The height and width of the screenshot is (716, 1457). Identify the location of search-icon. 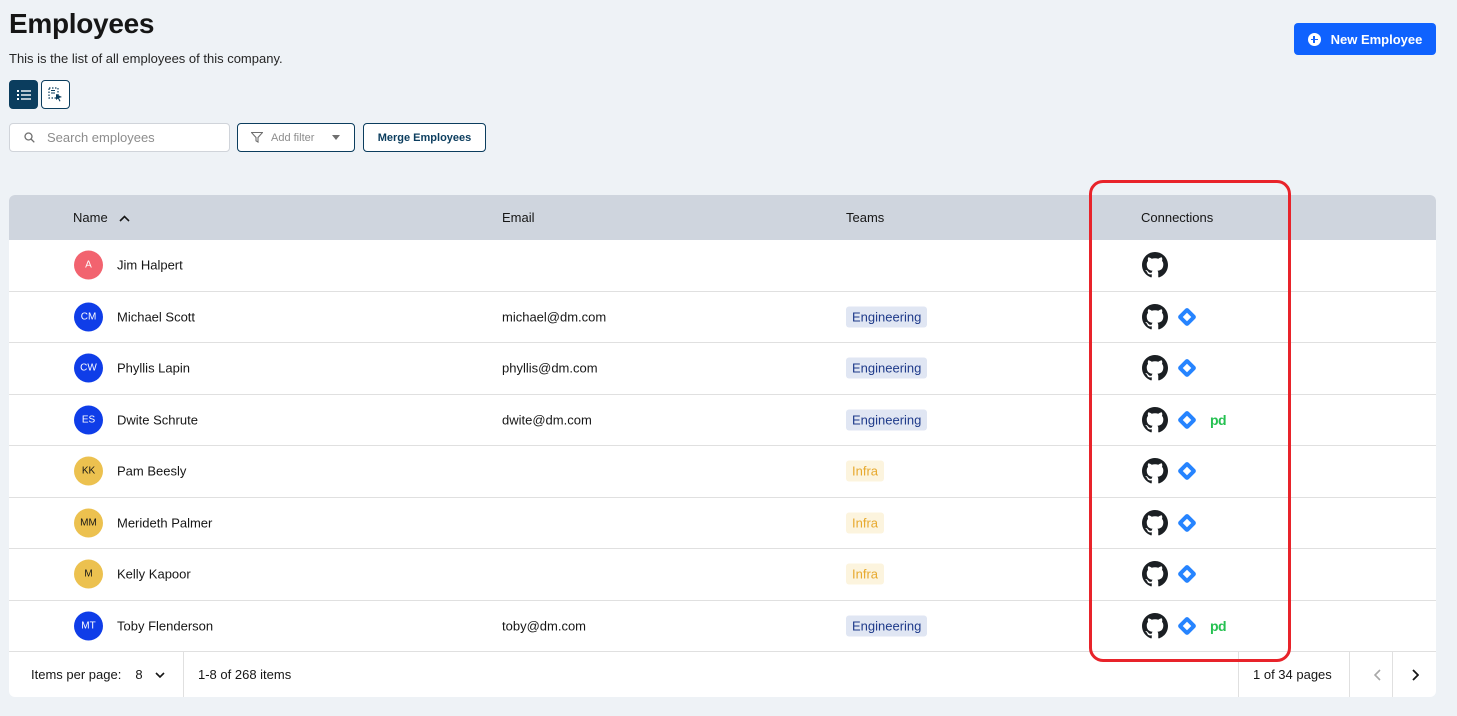
(29, 137).